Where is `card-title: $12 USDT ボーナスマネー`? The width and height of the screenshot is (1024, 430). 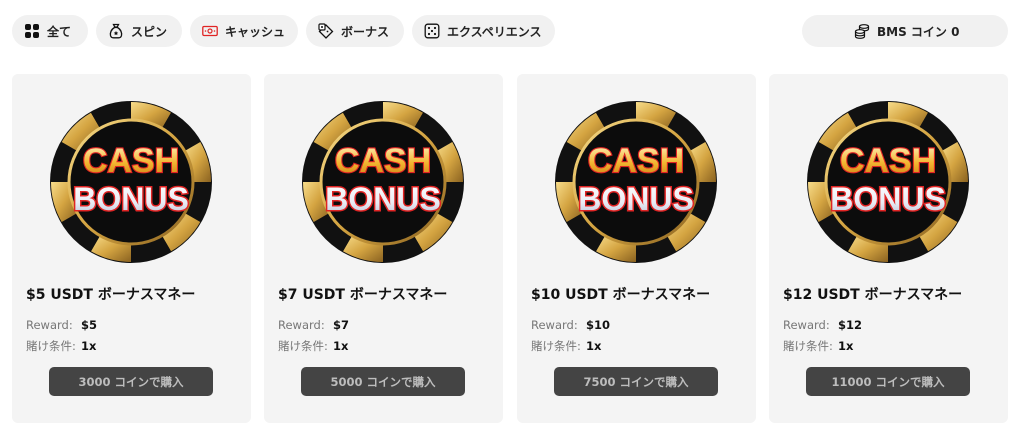 card-title: $12 USDT ボーナスマネー is located at coordinates (873, 295).